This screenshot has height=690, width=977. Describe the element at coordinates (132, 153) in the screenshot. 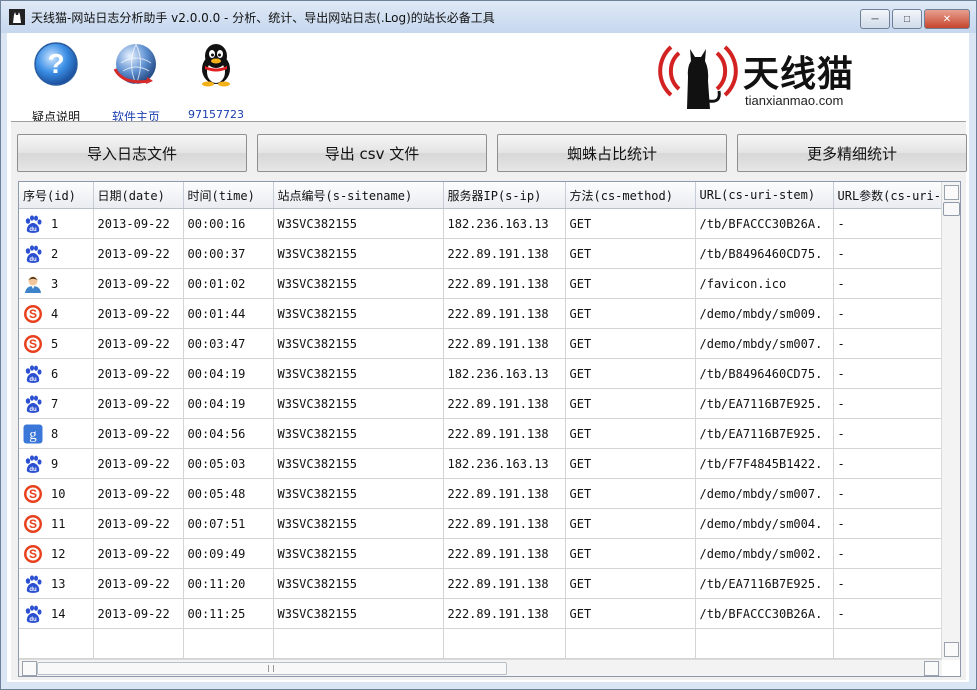

I see `import-log-button: 导入日志文件` at that location.